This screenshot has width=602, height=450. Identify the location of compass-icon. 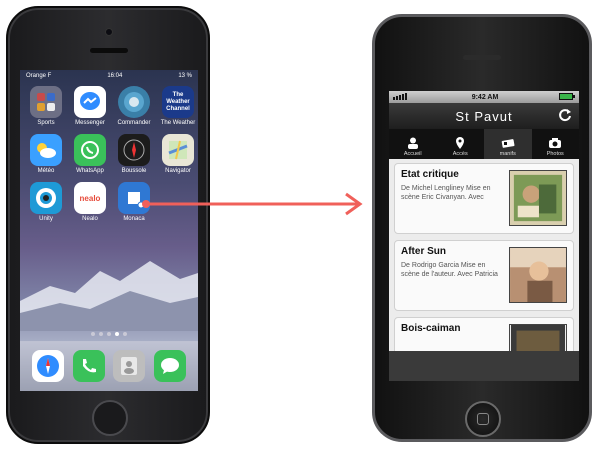
(134, 150).